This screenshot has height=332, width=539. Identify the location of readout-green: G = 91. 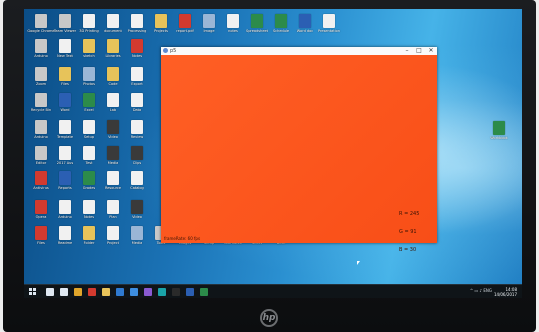
(408, 232).